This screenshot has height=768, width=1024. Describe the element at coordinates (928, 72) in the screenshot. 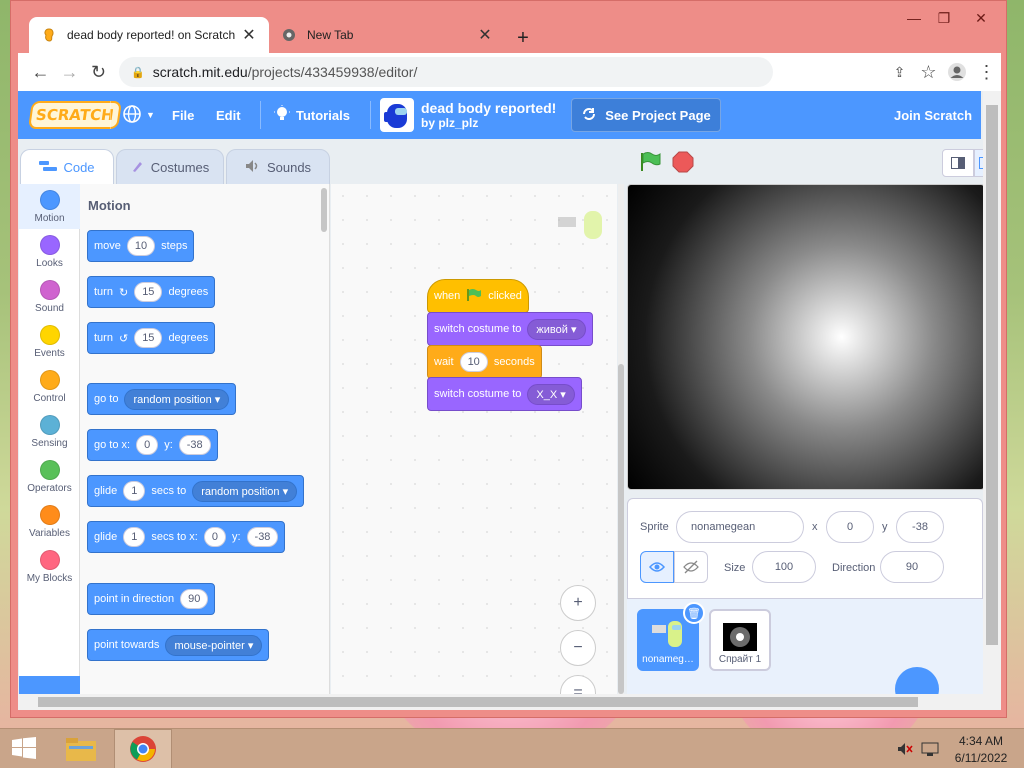

I see `bookmark-star-icon: ☆` at that location.